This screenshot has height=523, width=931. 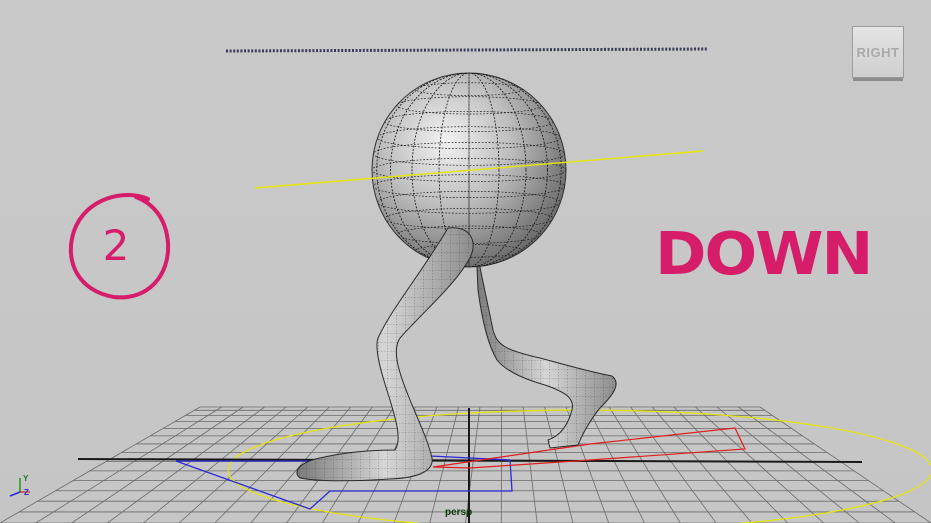 I want to click on pose-number: 2, so click(x=116, y=245).